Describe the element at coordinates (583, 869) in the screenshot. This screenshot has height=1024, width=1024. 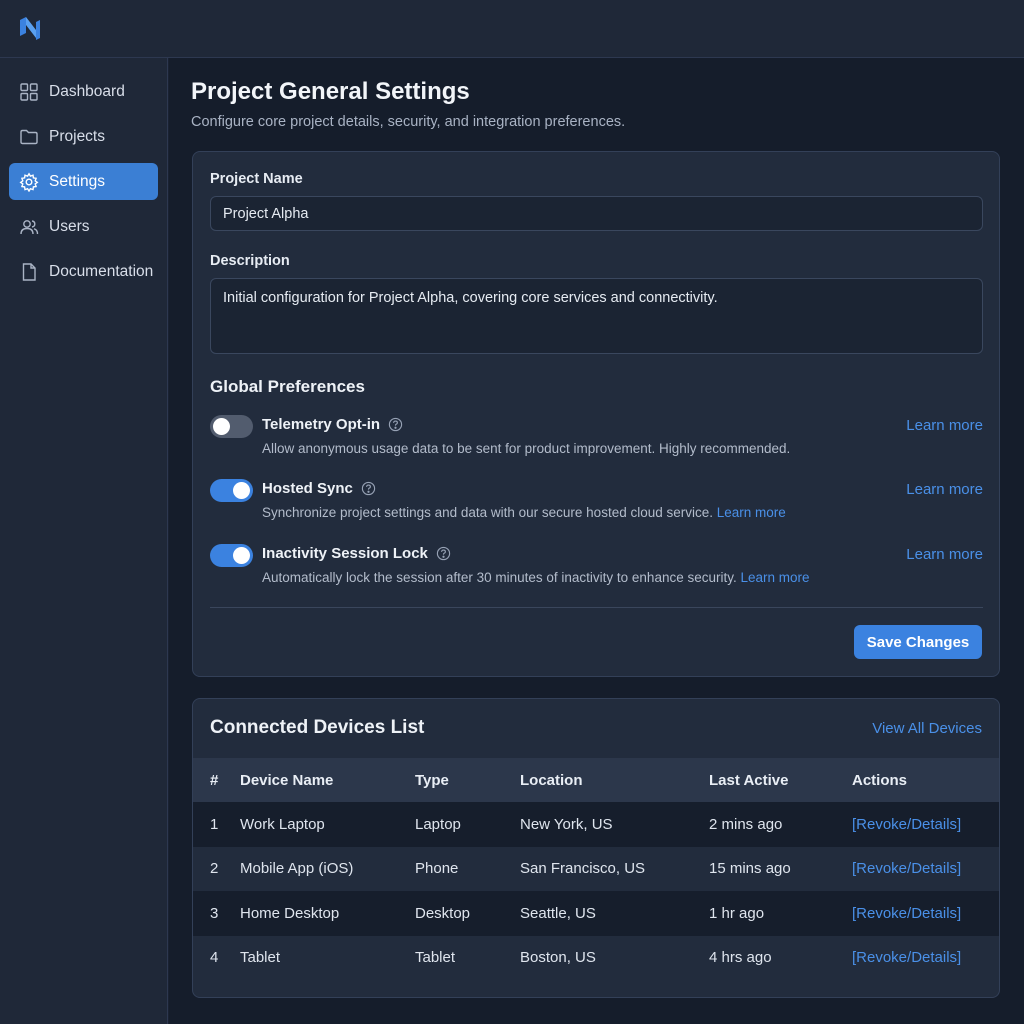
I see `device-location: San Francisco, US` at that location.